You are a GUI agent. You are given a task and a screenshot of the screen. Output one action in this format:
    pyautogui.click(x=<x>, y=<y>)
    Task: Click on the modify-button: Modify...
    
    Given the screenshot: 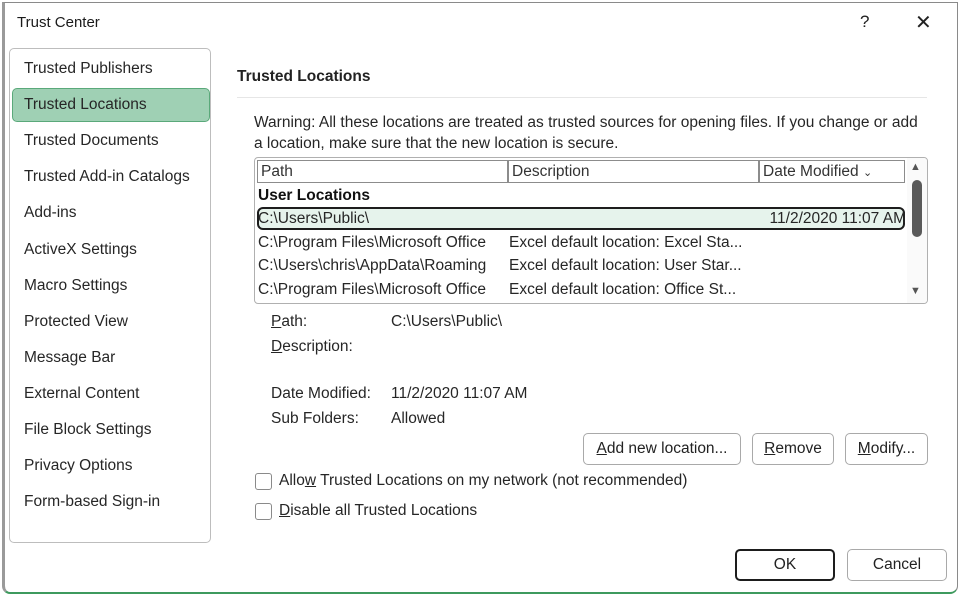 What is the action you would take?
    pyautogui.click(x=886, y=449)
    